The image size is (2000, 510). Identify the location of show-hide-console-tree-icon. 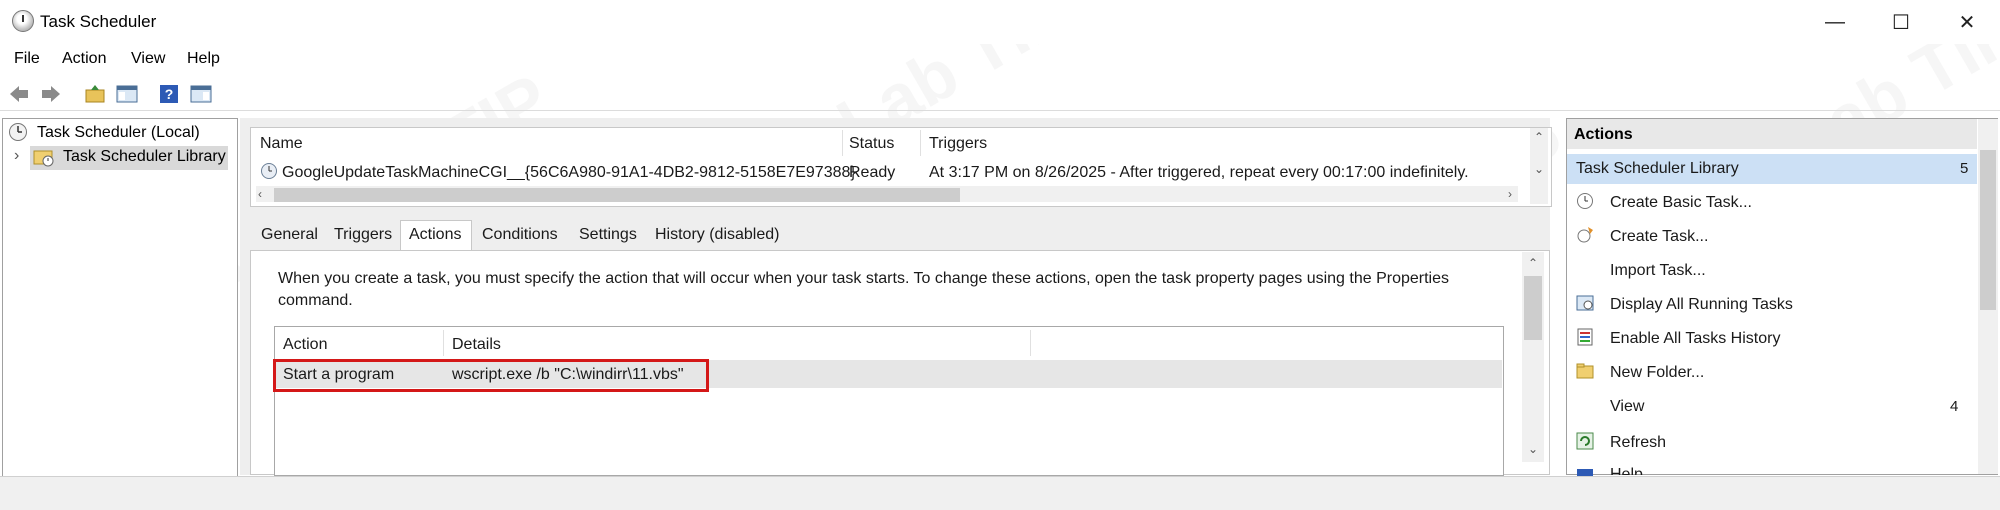
(127, 94).